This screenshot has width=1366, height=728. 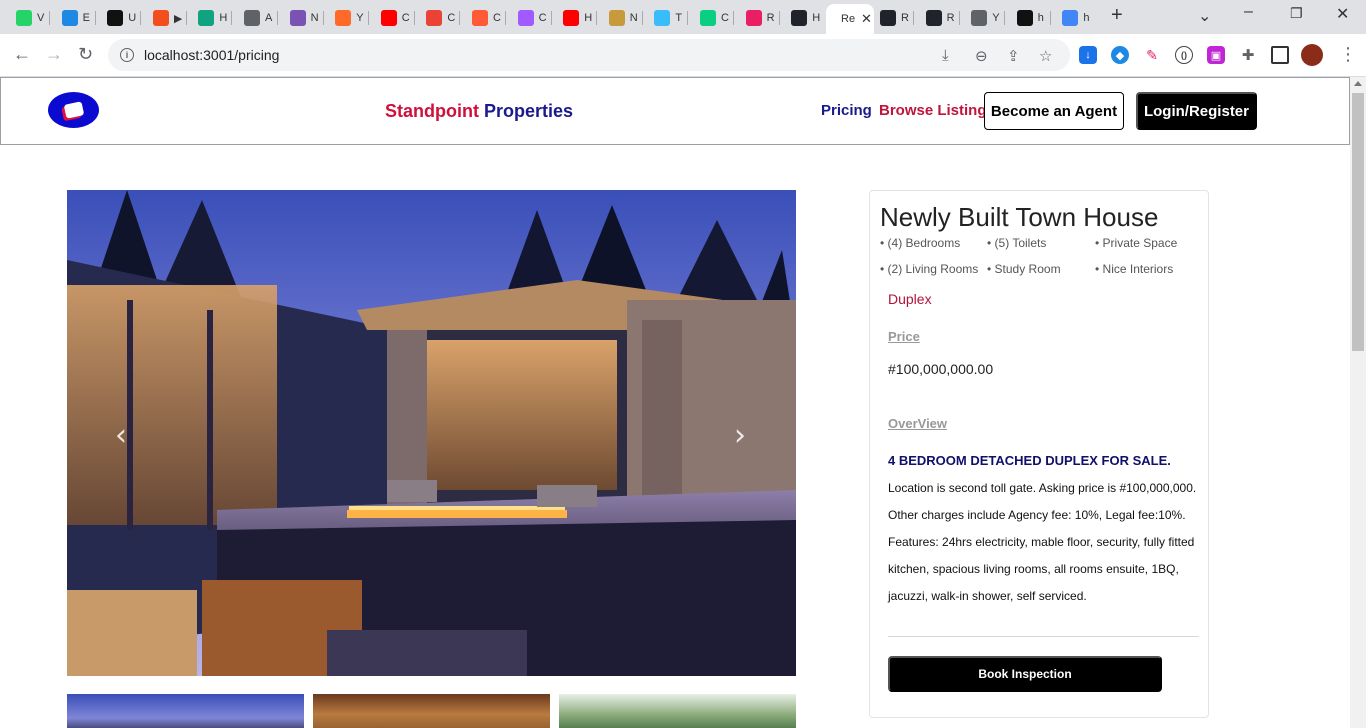 I want to click on tab-right-1: R, so click(x=938, y=18).